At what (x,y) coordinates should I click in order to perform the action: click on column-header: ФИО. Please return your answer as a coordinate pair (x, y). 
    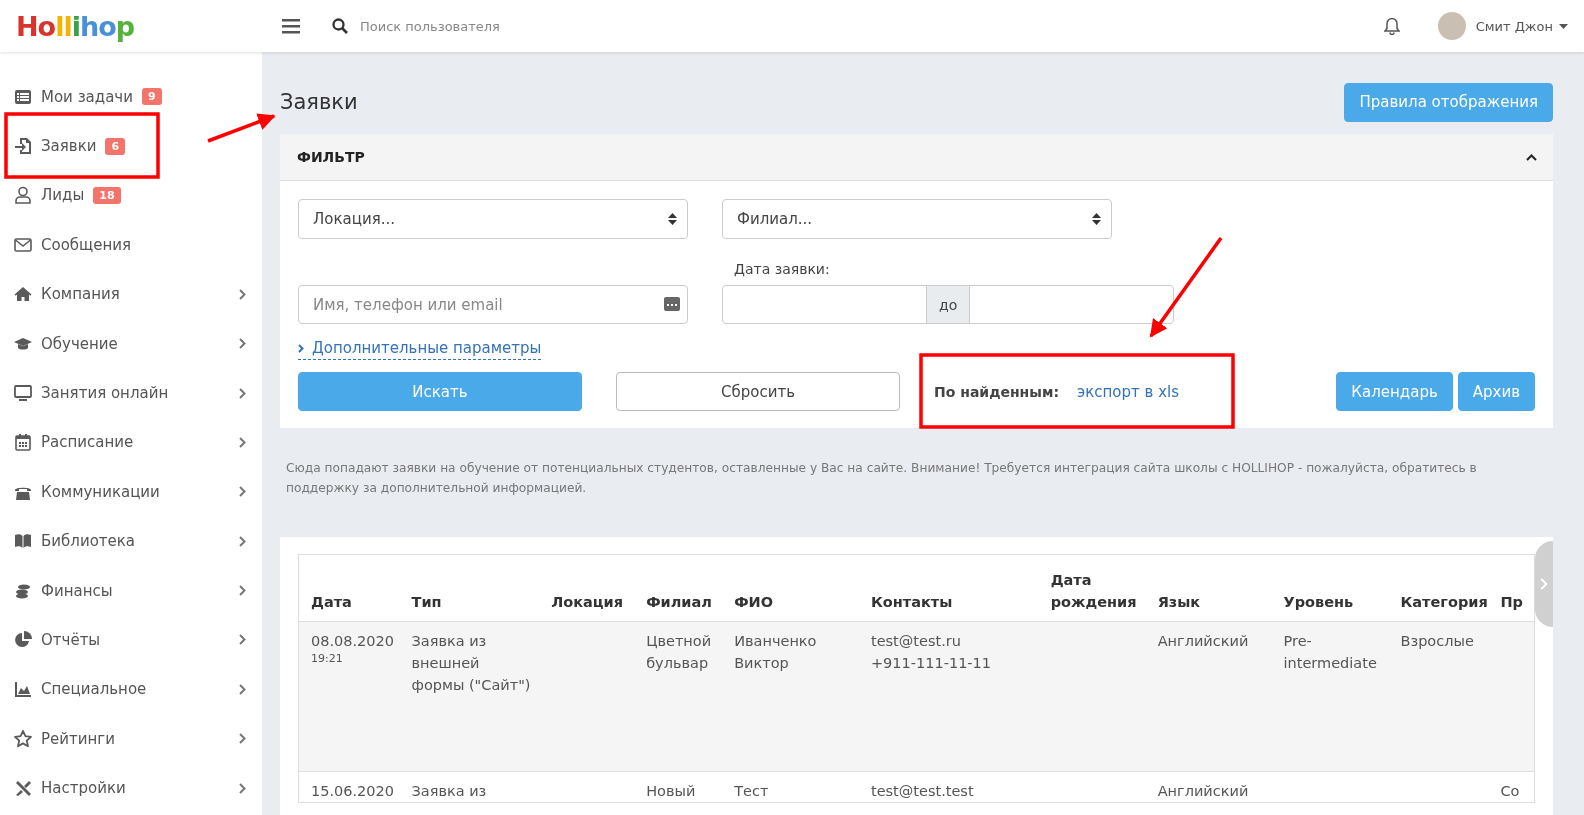
    Looking at the image, I should click on (790, 588).